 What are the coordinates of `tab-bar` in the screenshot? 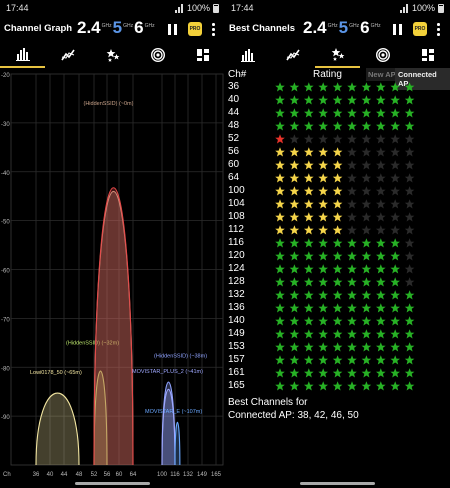 It's located at (112, 55).